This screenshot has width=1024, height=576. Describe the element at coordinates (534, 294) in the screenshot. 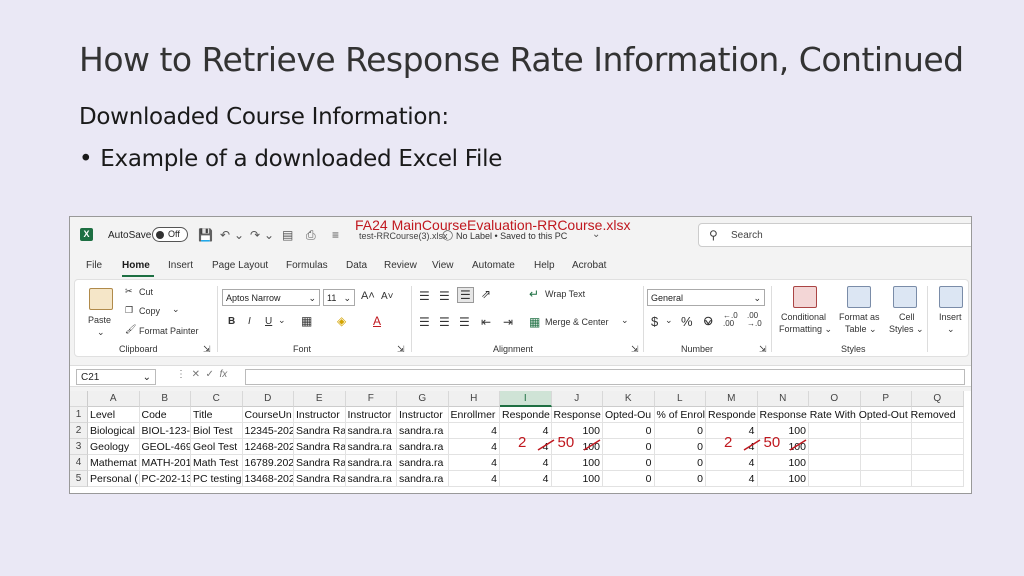

I see `wrap-text-icon: ↵` at that location.